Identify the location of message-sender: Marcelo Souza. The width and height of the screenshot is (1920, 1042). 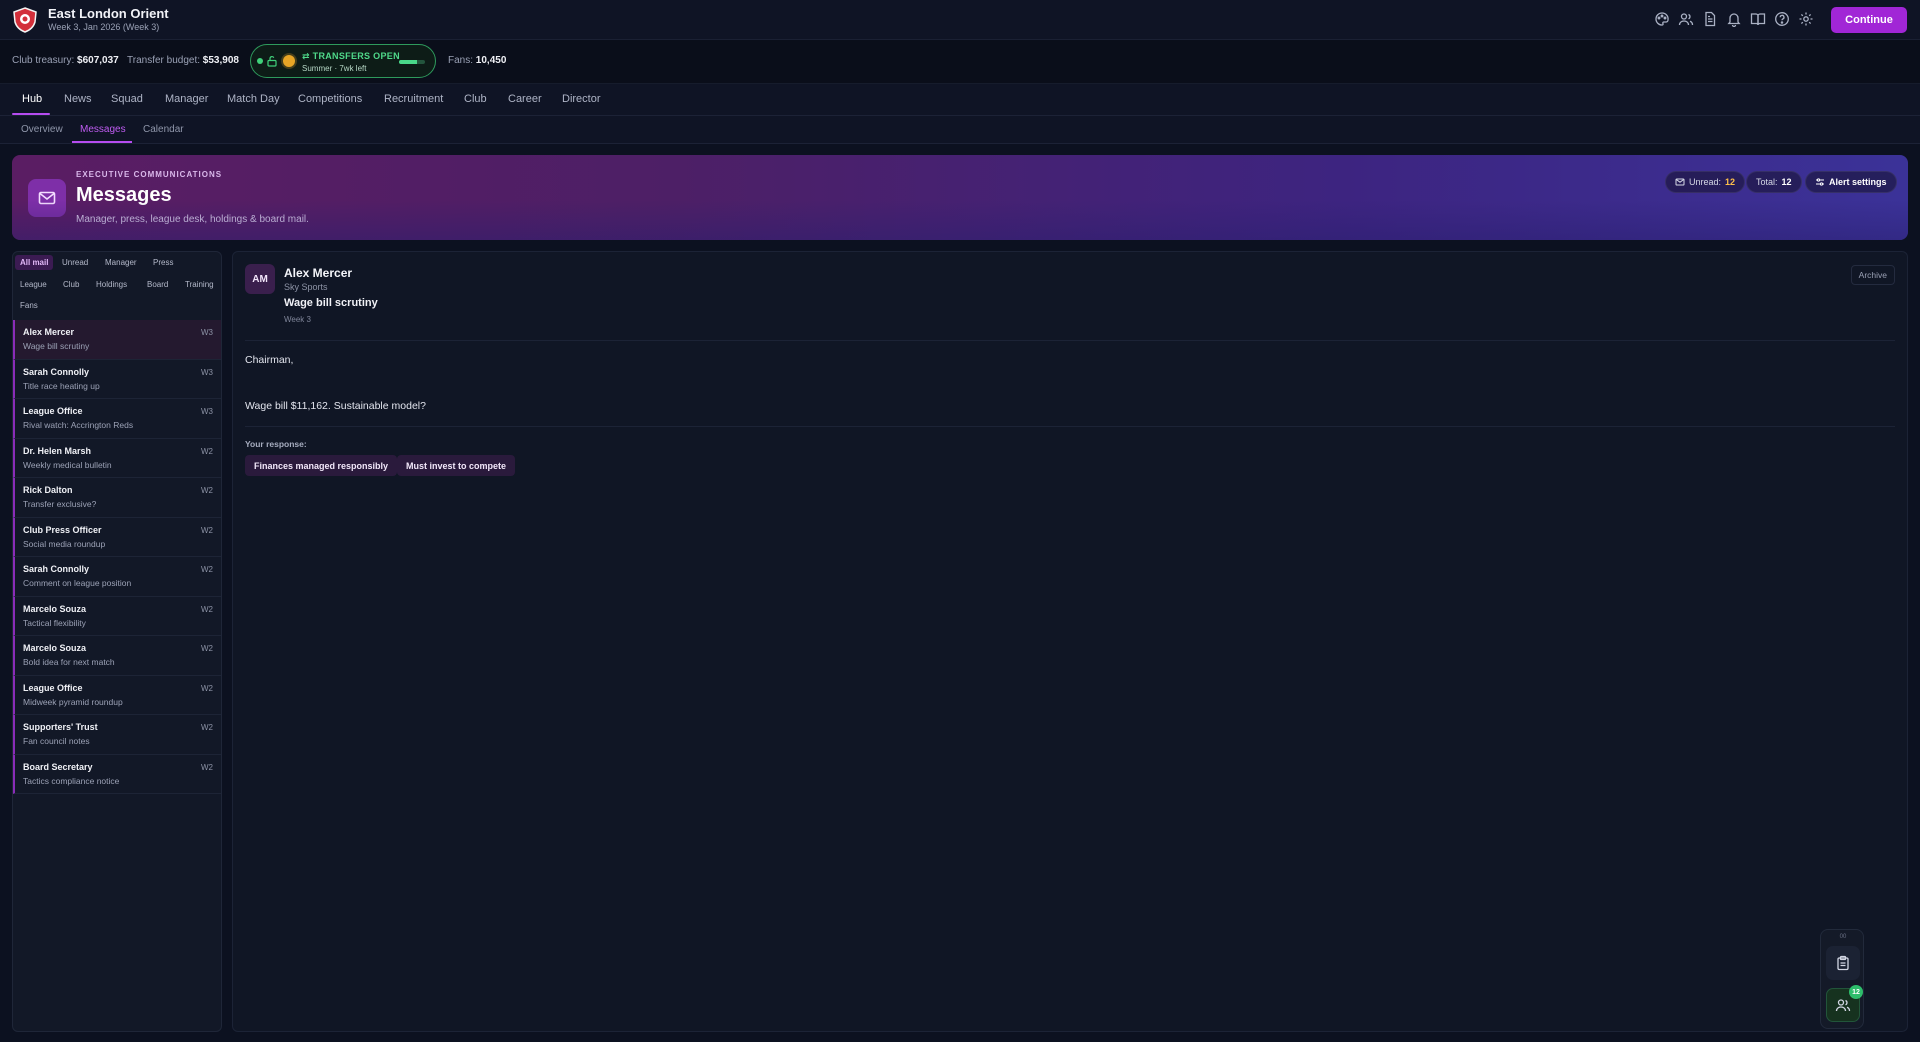
(55, 608).